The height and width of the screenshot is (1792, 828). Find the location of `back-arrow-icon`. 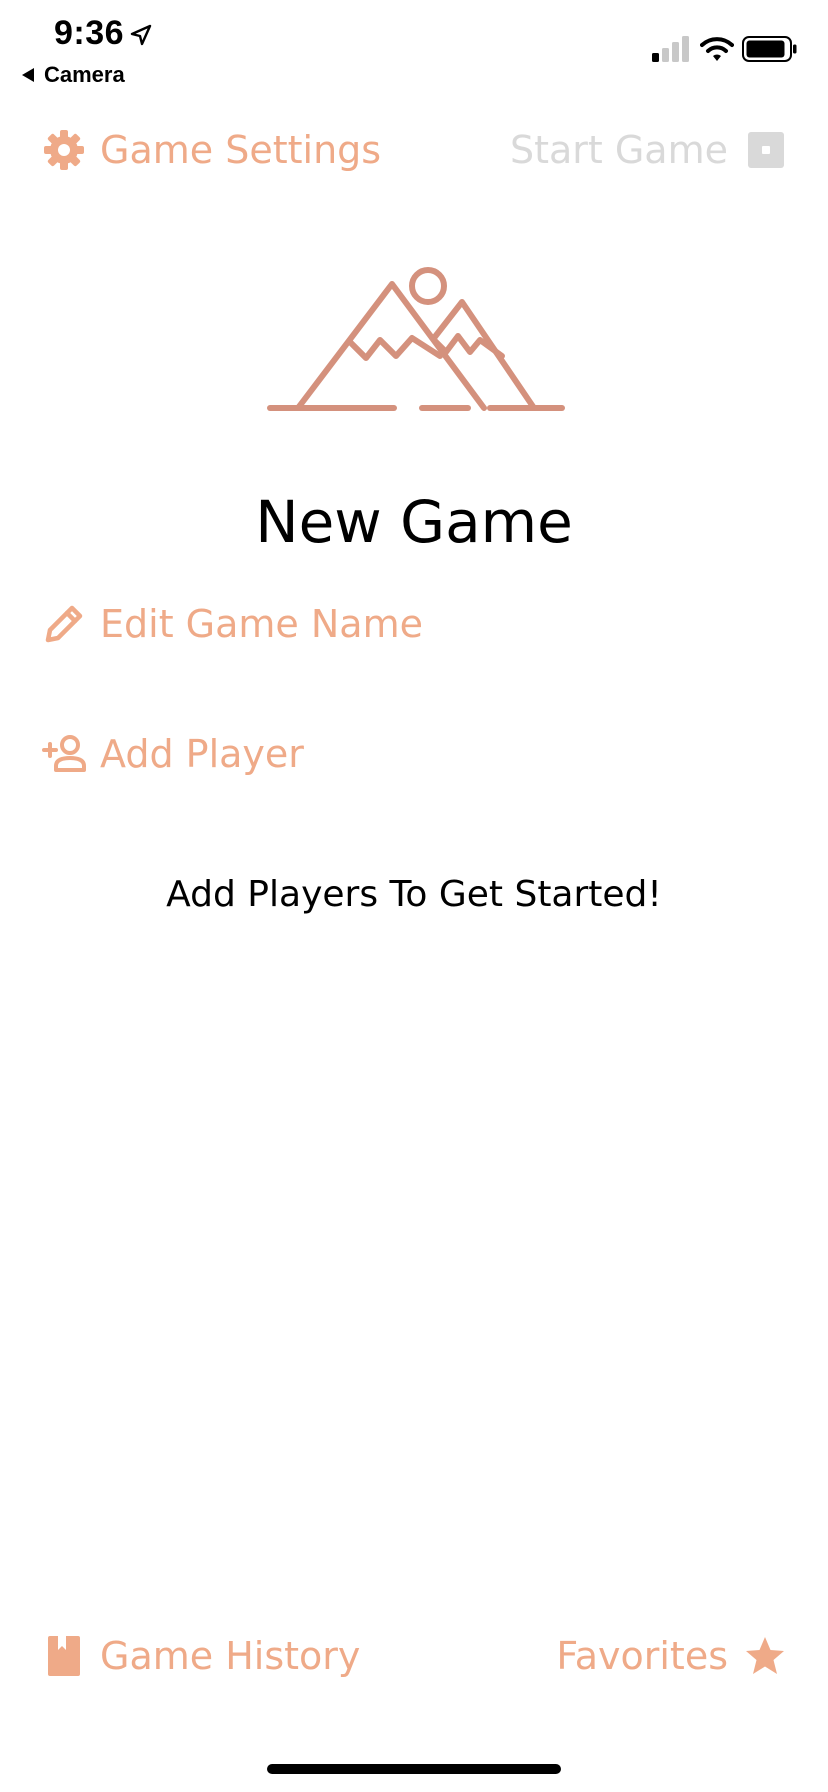

back-arrow-icon is located at coordinates (28, 75).